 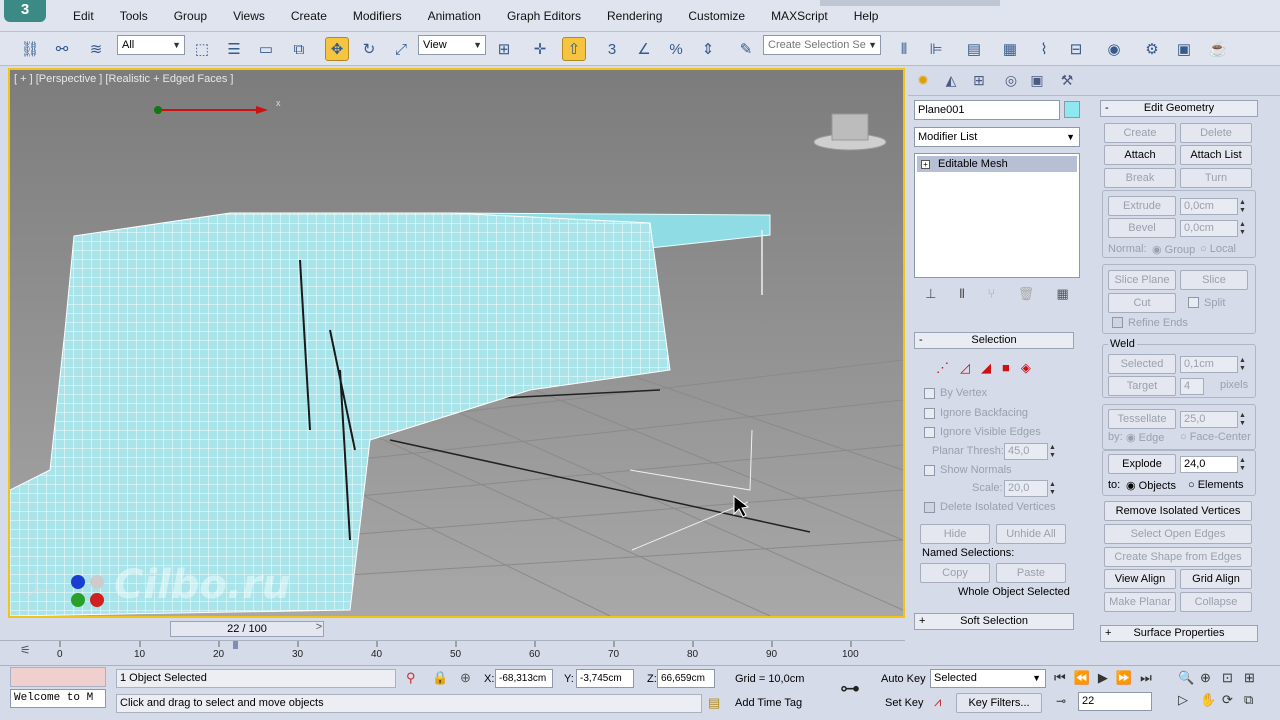 What do you see at coordinates (1216, 579) in the screenshot?
I see `grid-align-button: Grid Align` at bounding box center [1216, 579].